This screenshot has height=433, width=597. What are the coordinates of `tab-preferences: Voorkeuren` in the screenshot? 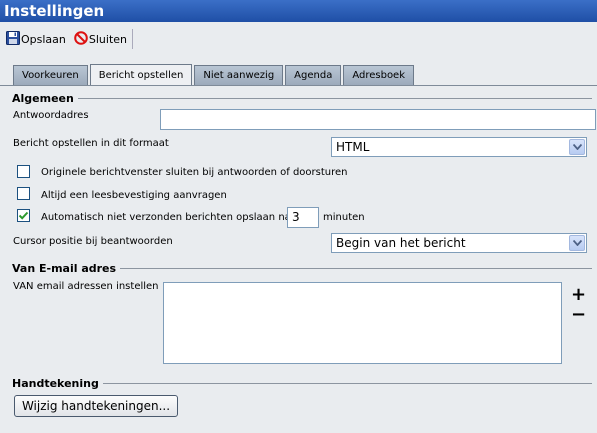 It's located at (50, 75).